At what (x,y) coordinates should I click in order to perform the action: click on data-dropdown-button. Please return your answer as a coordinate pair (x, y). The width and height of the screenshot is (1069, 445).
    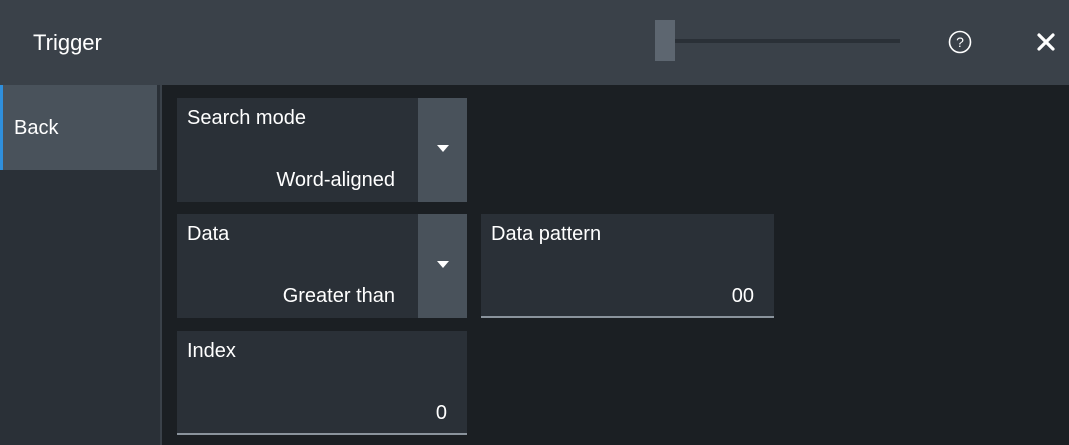
    Looking at the image, I should click on (442, 266).